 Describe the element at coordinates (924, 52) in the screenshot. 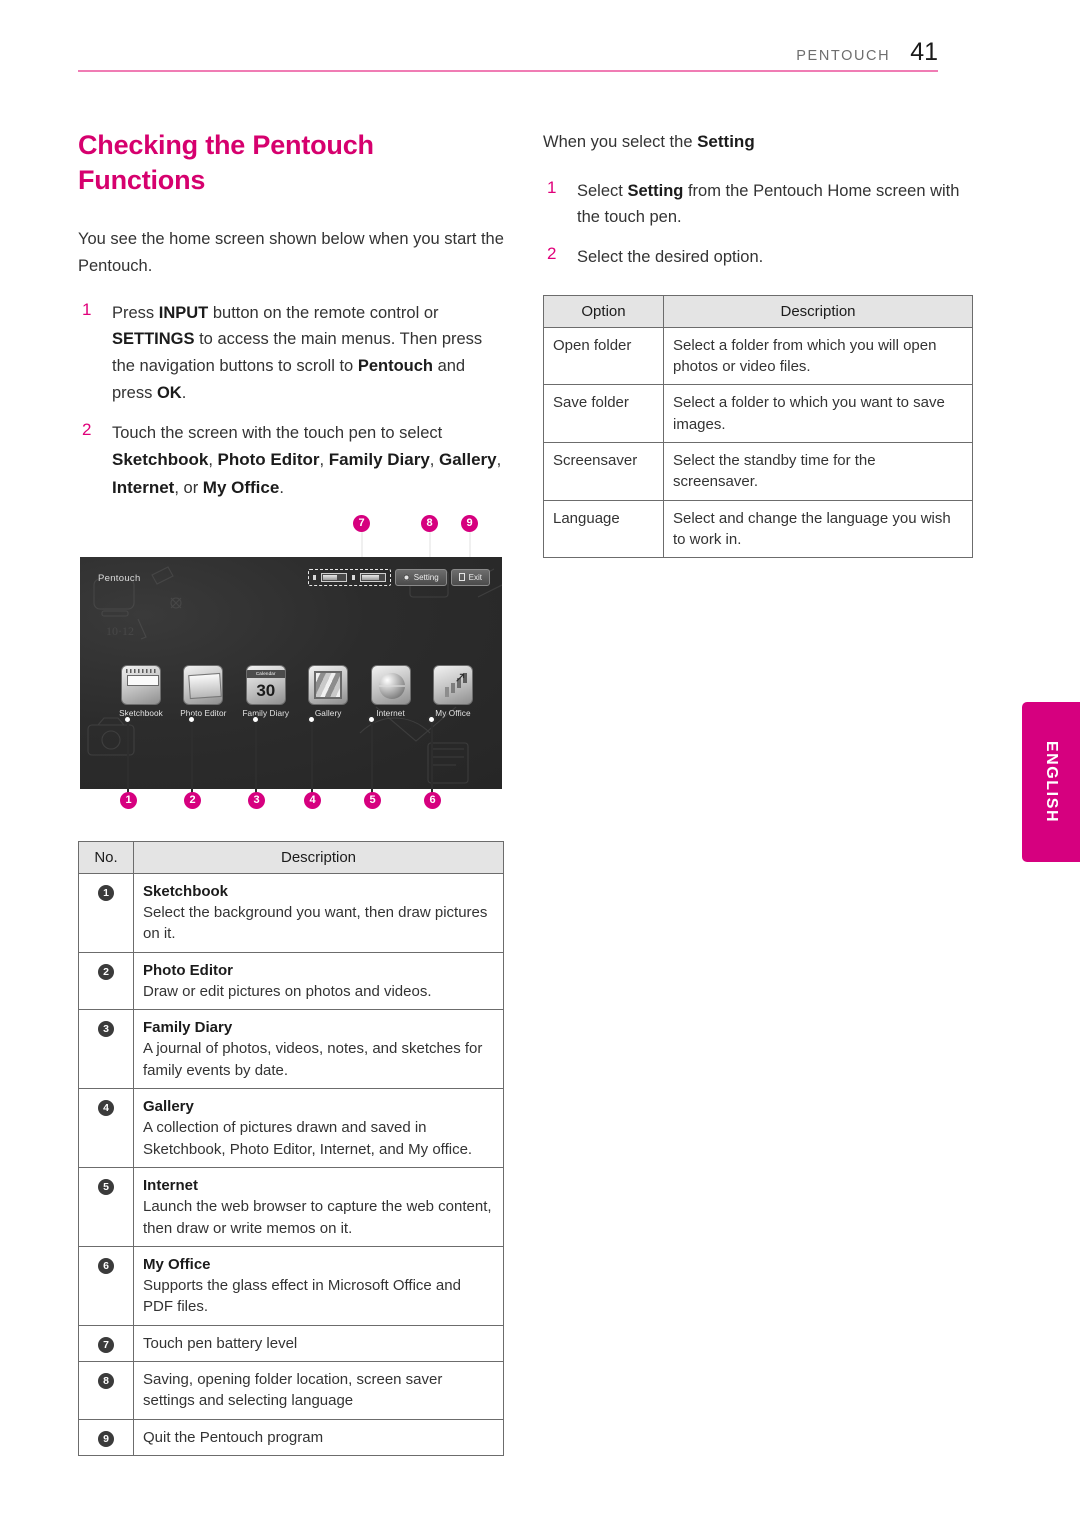

I see `page-number: 41` at that location.